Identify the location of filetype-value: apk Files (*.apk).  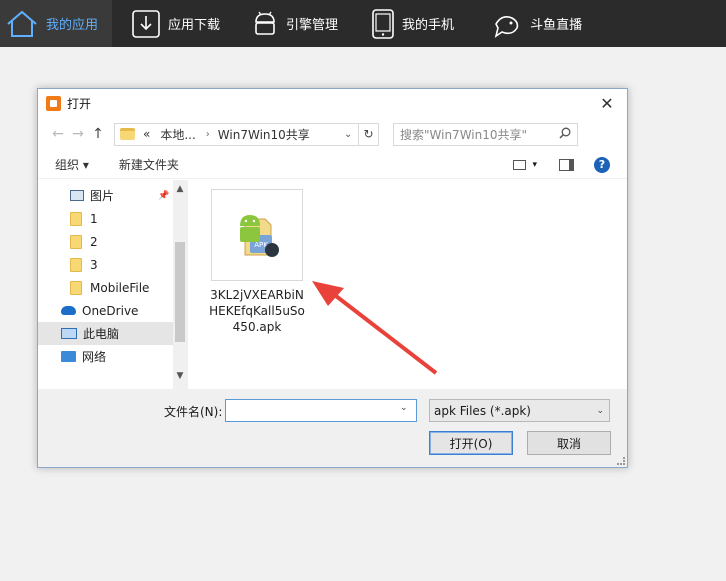
(482, 410).